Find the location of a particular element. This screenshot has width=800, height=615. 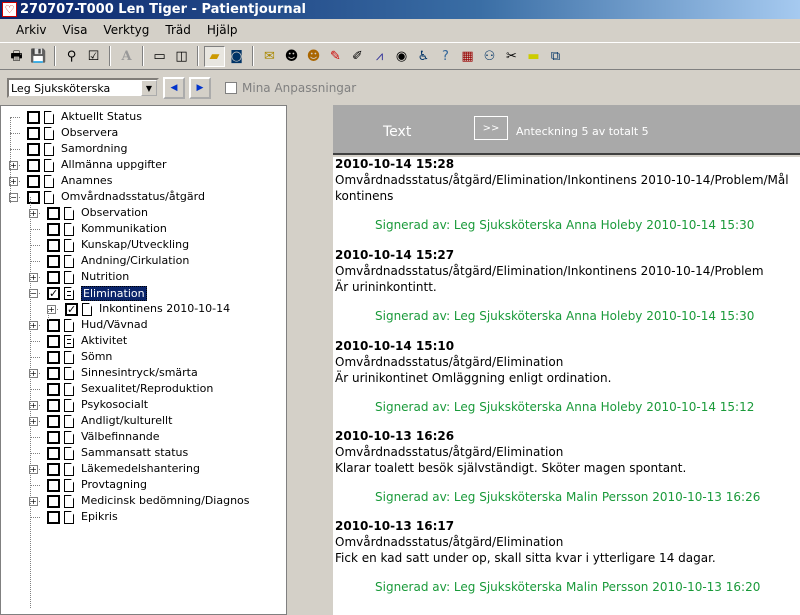

print-icon: 🖶 is located at coordinates (16, 56).